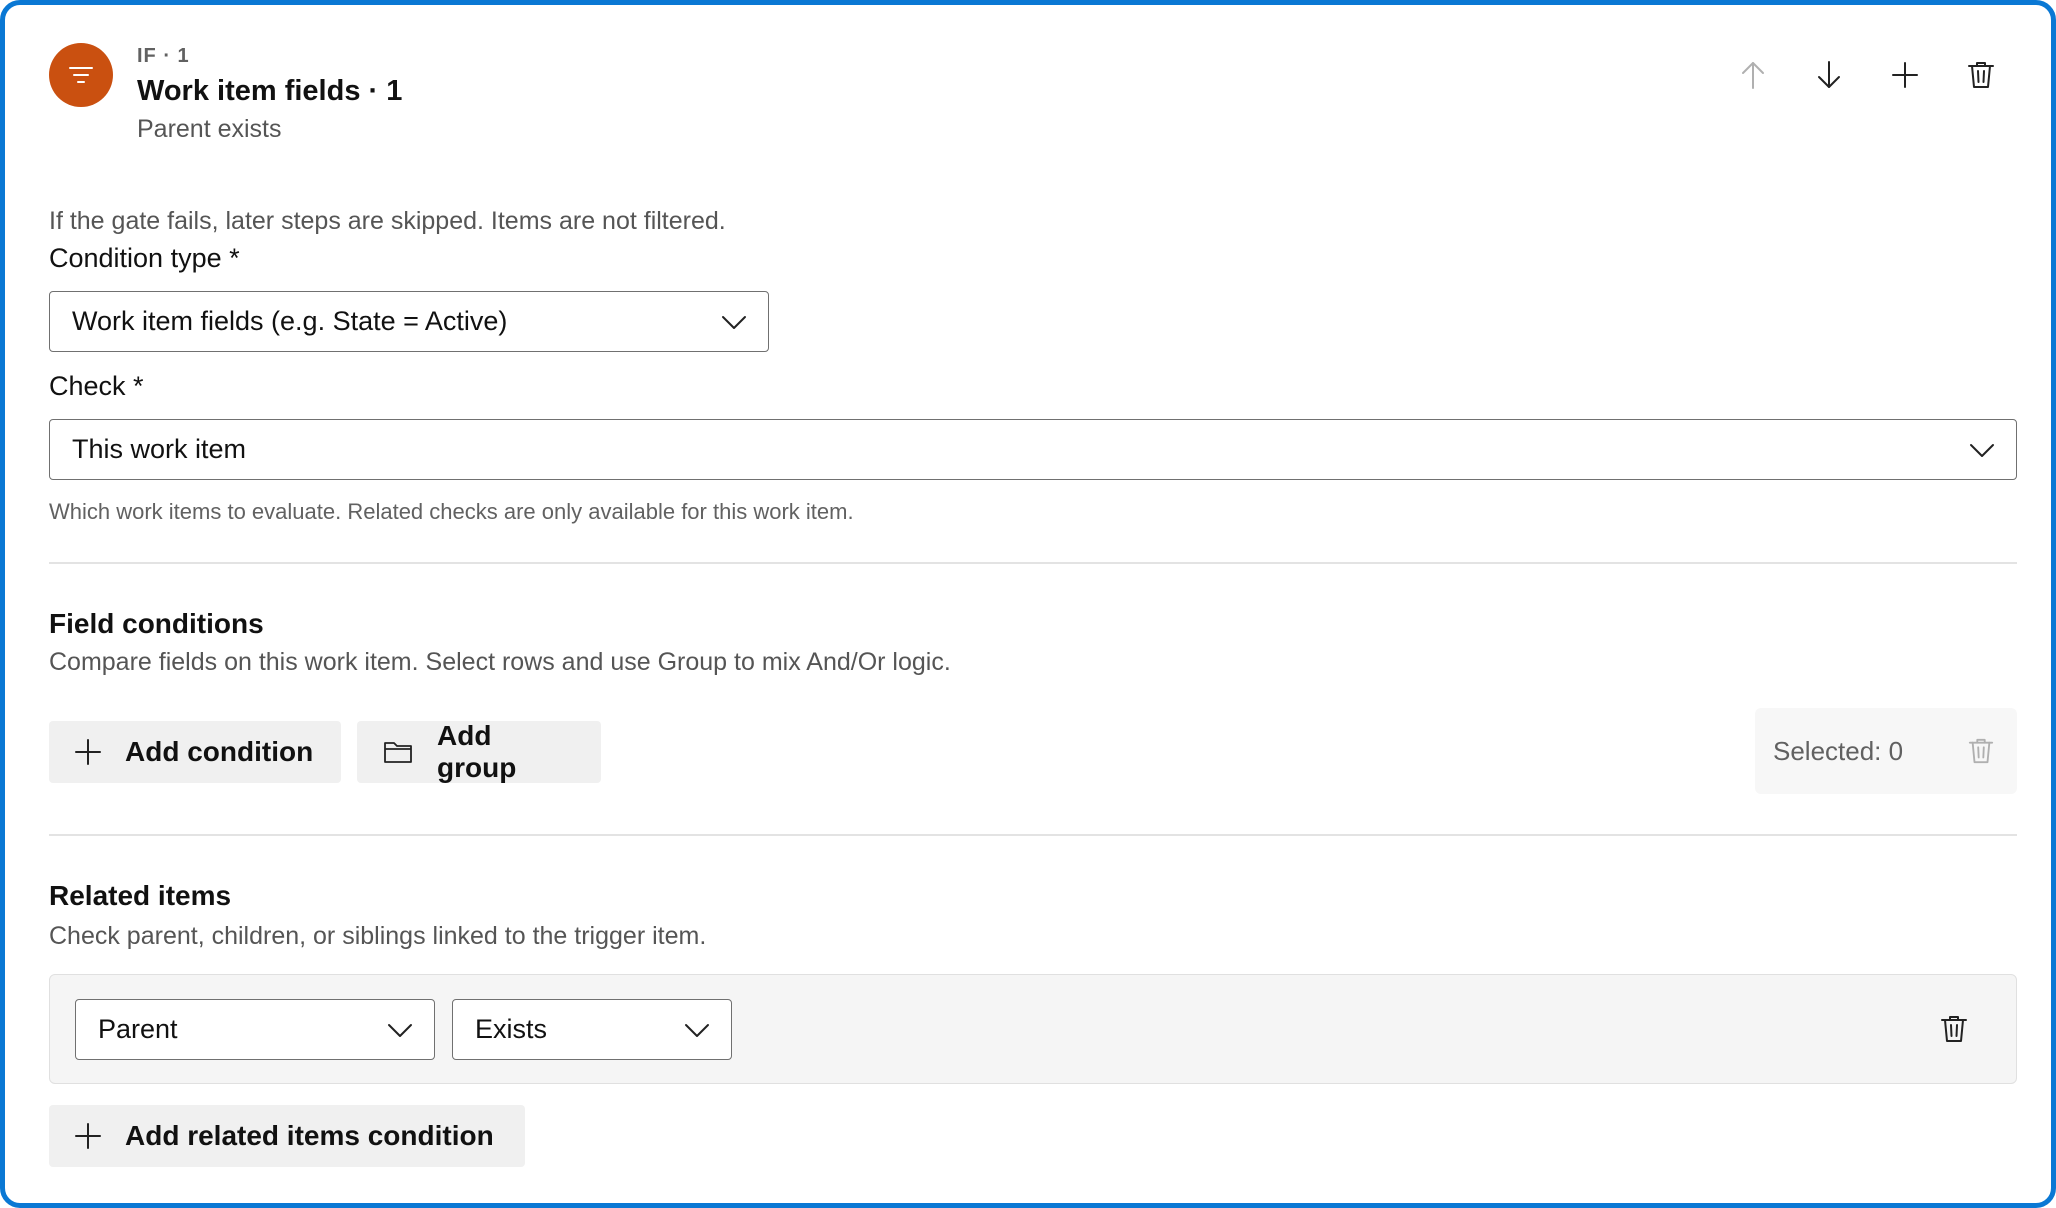 Image resolution: width=2056 pixels, height=1208 pixels. I want to click on step-title: Work item fields · 1, so click(270, 91).